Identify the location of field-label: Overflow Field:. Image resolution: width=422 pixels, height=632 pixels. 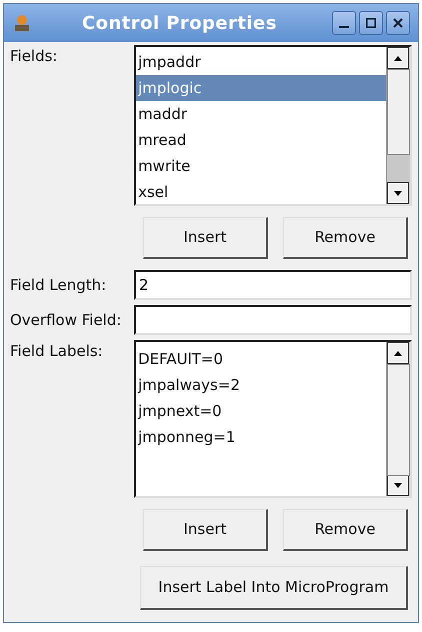
(66, 320).